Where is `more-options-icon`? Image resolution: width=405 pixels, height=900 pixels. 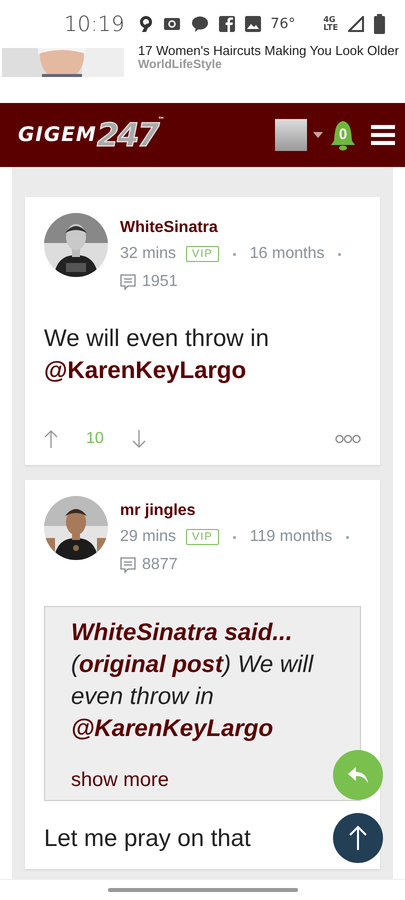
more-options-icon is located at coordinates (348, 439).